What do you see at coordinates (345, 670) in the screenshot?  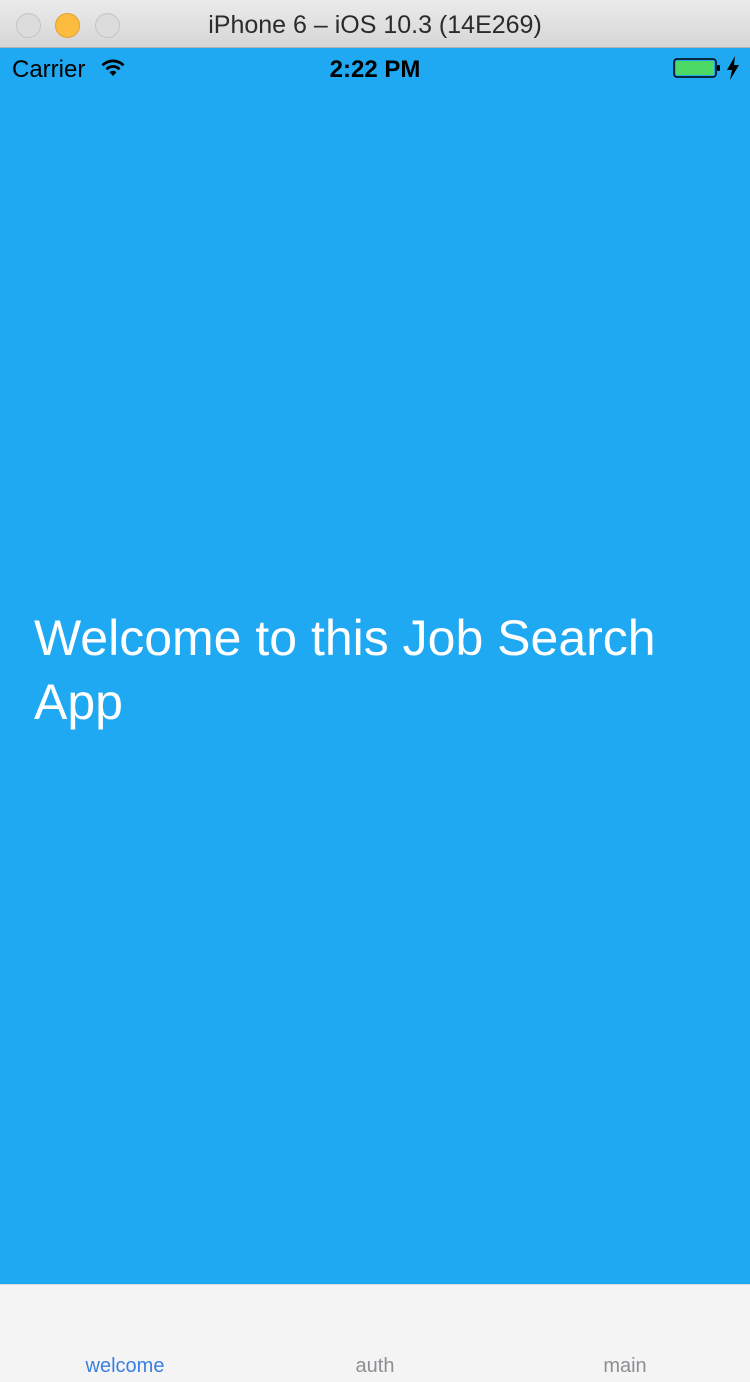 I see `welcome-heading: Welcome to this Job Search App` at bounding box center [345, 670].